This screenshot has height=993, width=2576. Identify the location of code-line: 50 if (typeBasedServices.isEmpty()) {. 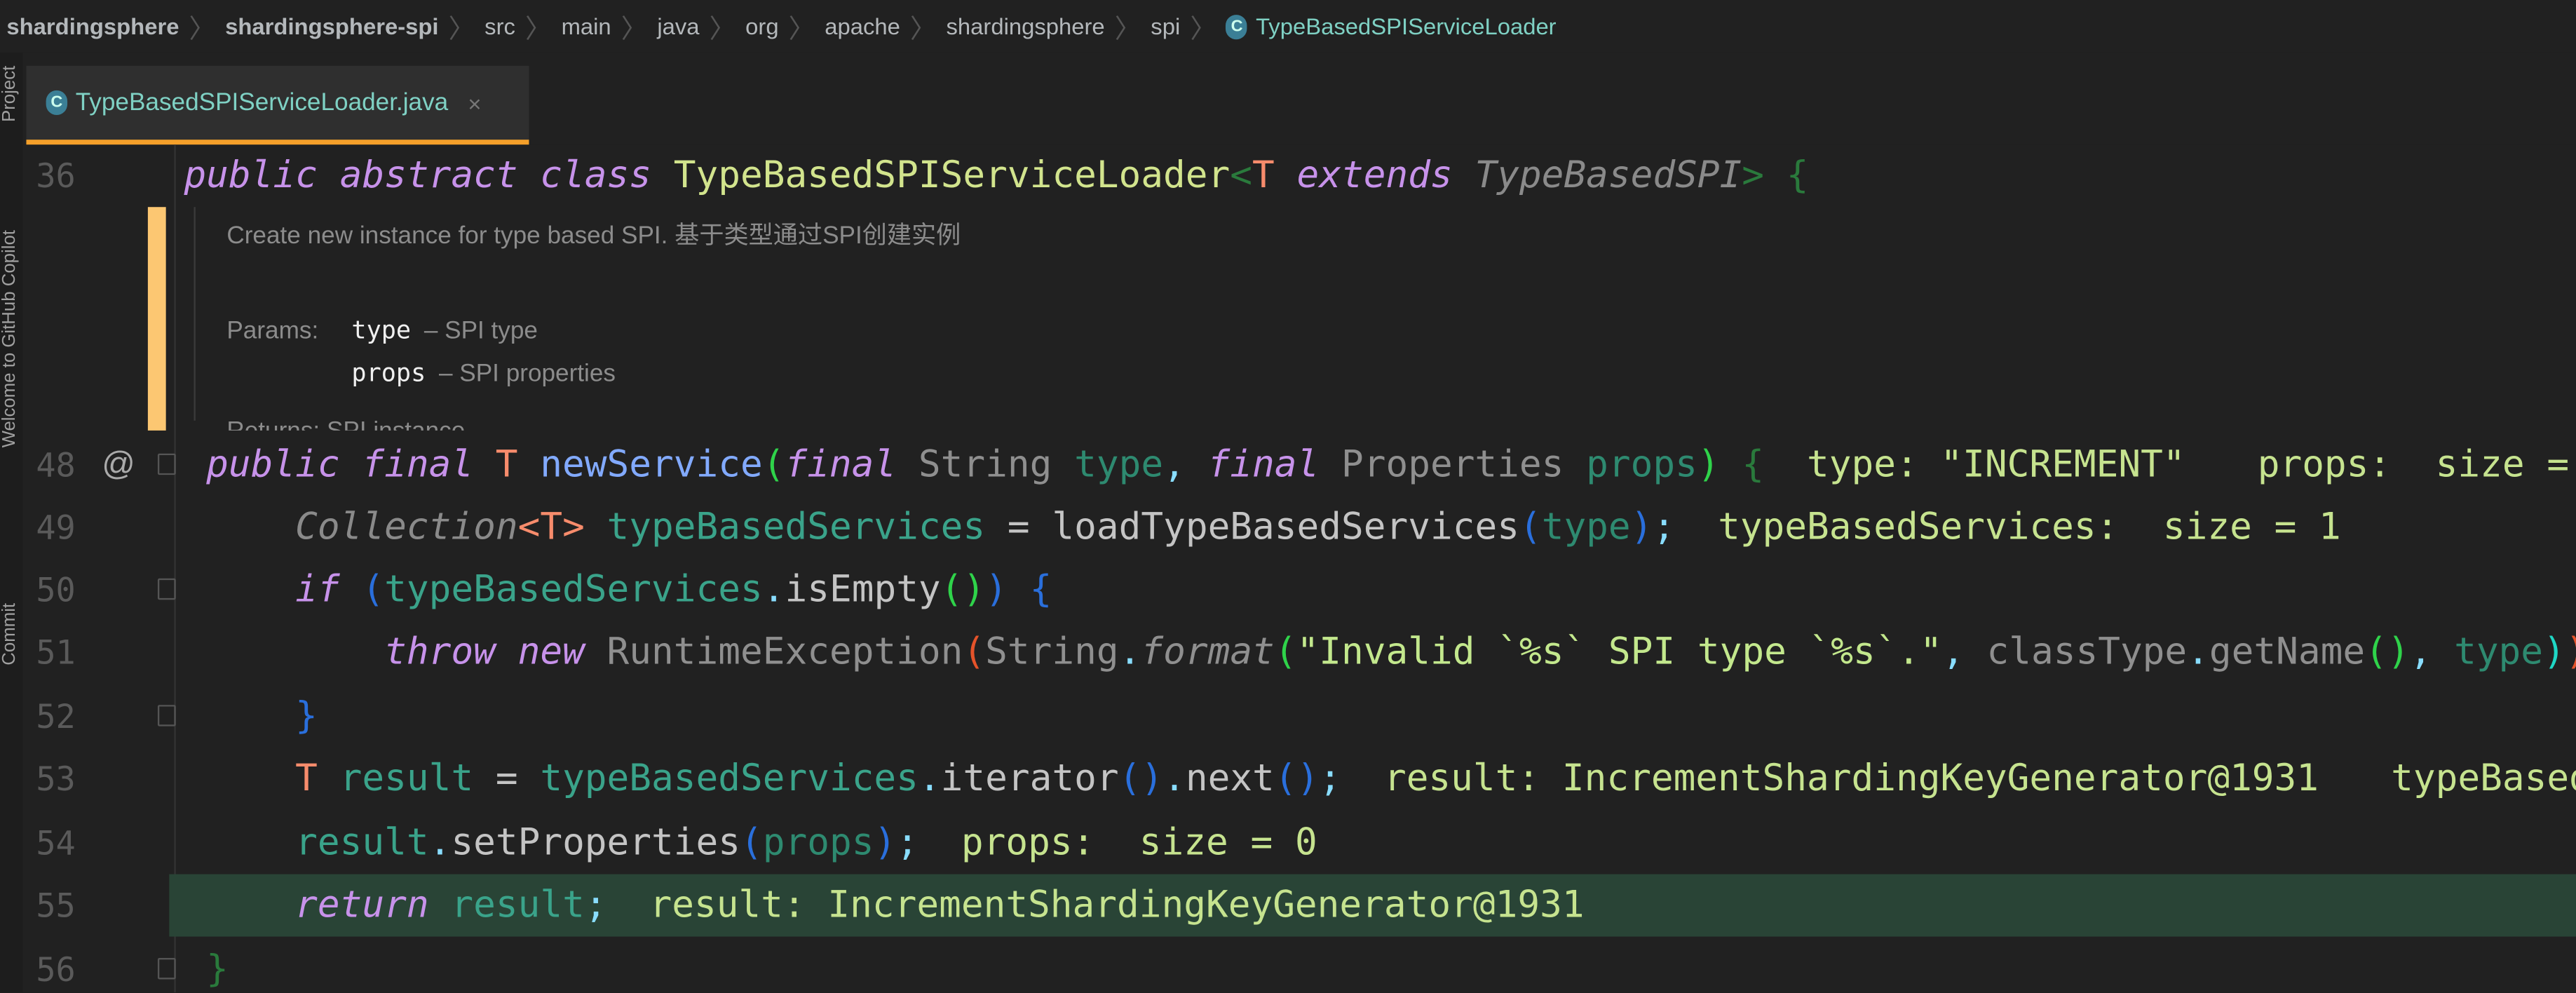
(1299, 590).